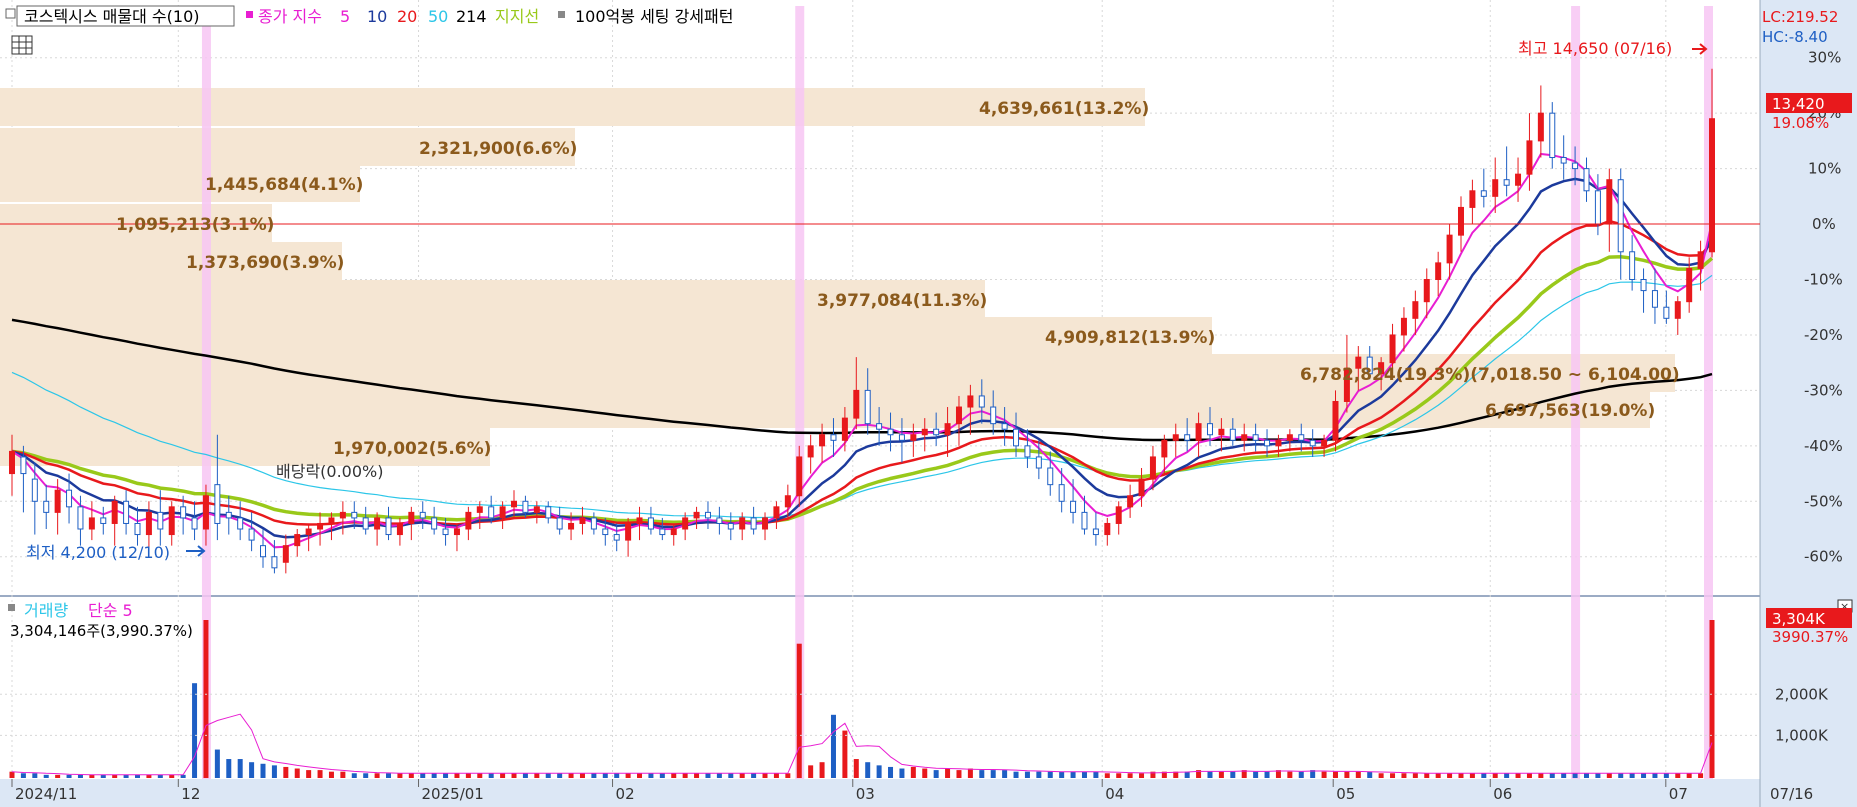  What do you see at coordinates (11, 607) in the screenshot?
I see `volume-legend-swatch` at bounding box center [11, 607].